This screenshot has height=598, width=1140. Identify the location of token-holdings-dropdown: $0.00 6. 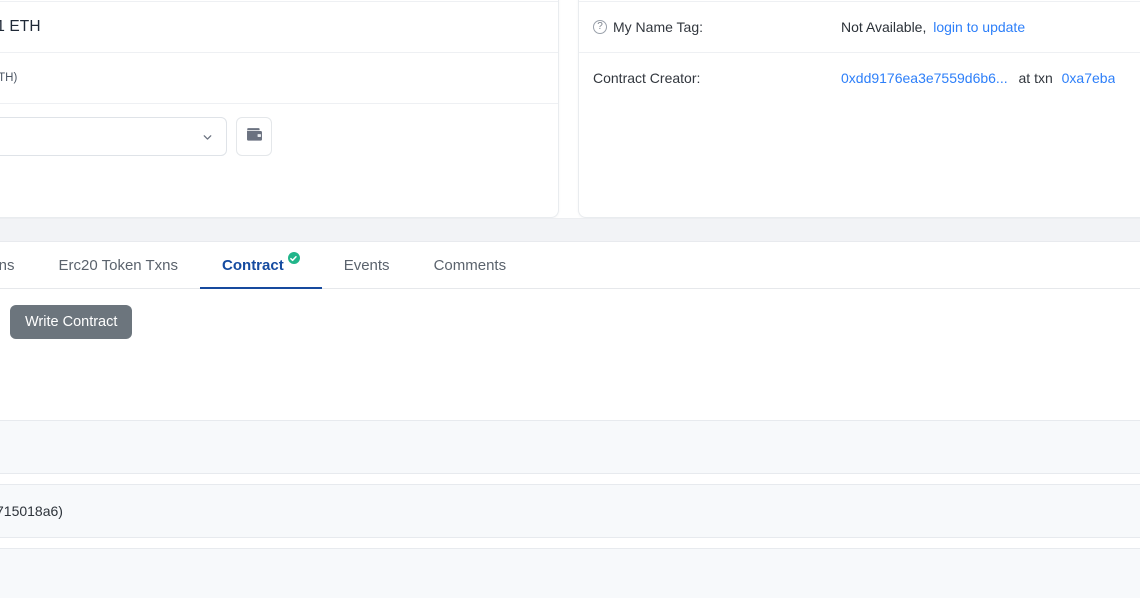
(113, 136).